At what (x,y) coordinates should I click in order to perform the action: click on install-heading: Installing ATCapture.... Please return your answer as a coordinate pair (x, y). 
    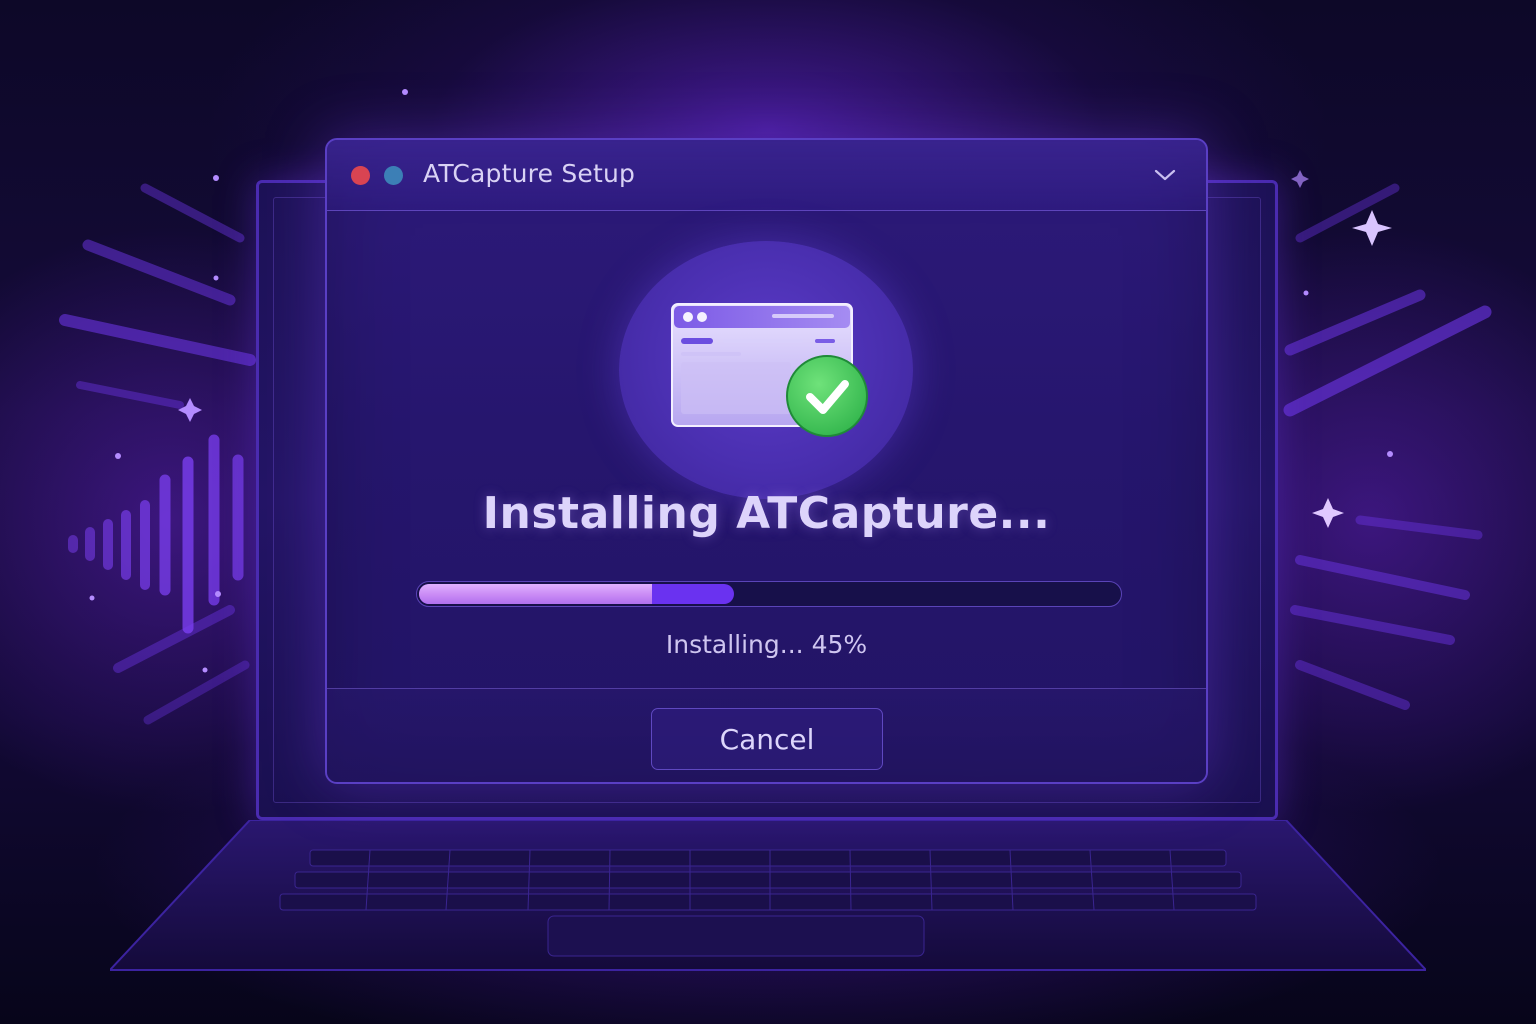
    Looking at the image, I should click on (766, 513).